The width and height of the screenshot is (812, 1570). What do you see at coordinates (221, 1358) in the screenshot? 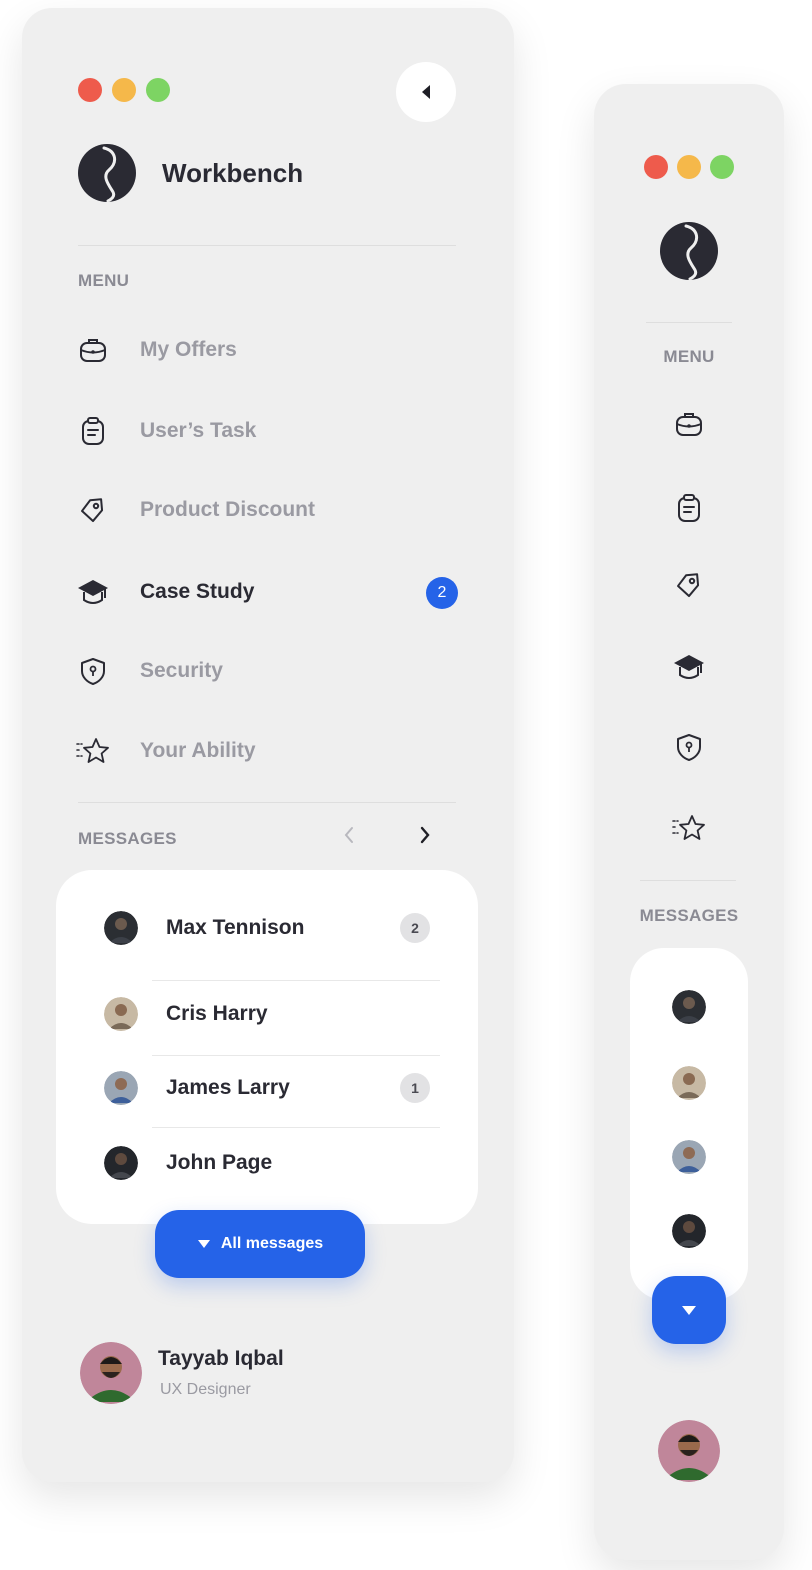
I see `user-name: Tayyab Iqbal` at bounding box center [221, 1358].